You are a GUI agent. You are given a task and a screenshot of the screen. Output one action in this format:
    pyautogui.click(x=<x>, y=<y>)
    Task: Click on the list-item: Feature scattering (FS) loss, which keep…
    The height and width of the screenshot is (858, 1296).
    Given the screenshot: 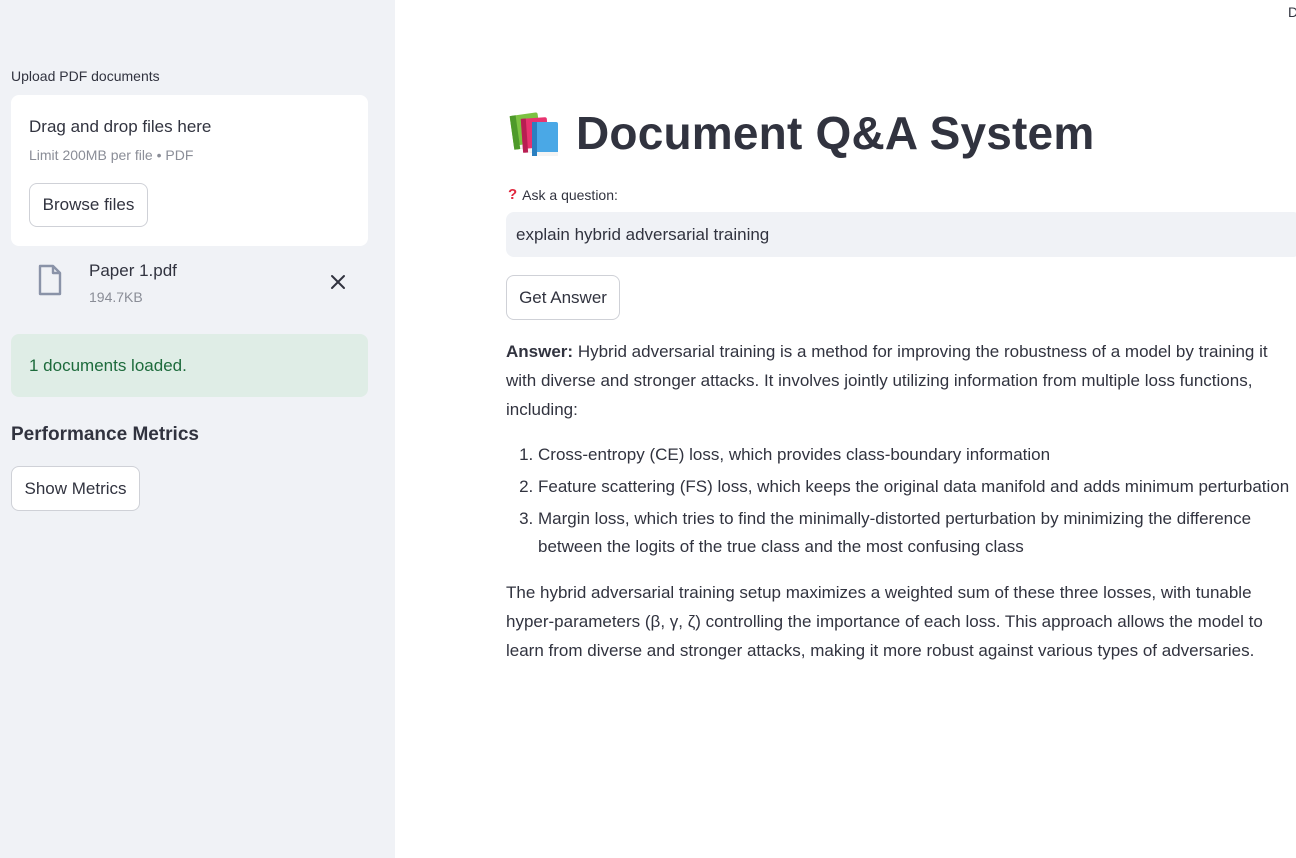 What is the action you would take?
    pyautogui.click(x=914, y=487)
    